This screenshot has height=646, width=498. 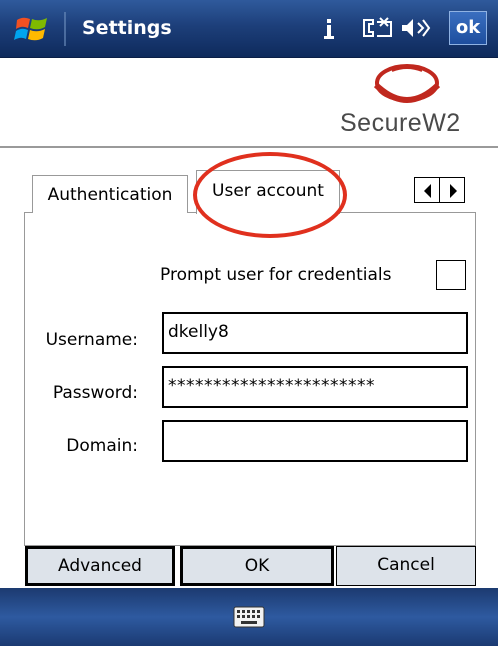 What do you see at coordinates (249, 617) in the screenshot?
I see `keyboard-icon` at bounding box center [249, 617].